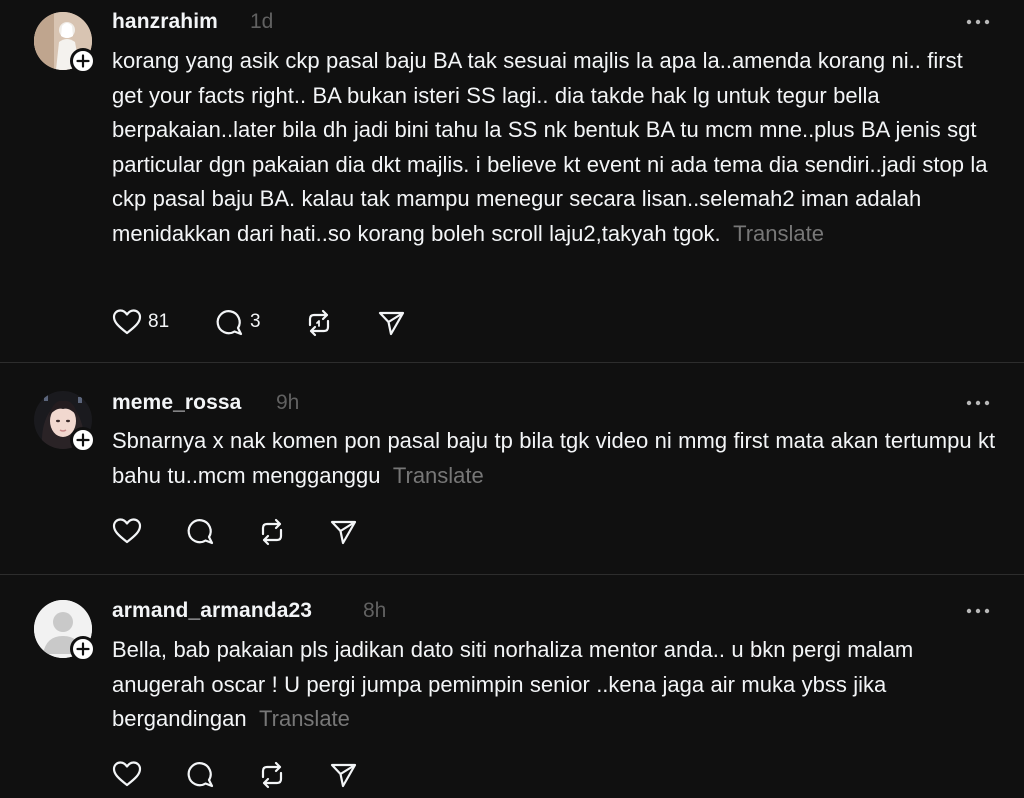 The height and width of the screenshot is (798, 1024). I want to click on avatar-armand-armanda23, so click(65, 631).